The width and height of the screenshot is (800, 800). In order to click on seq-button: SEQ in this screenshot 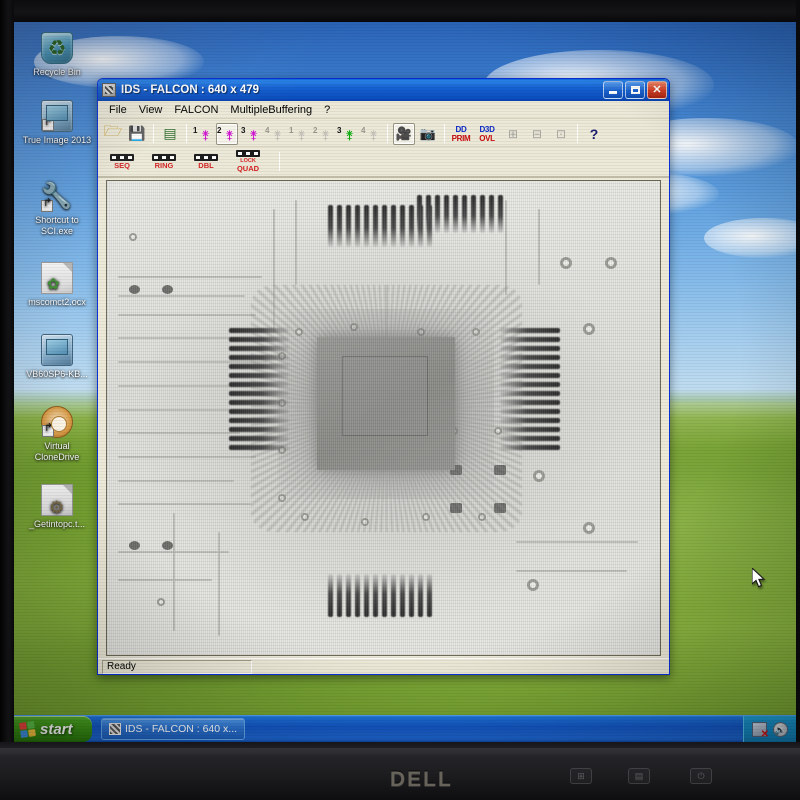, I will do `click(122, 162)`.